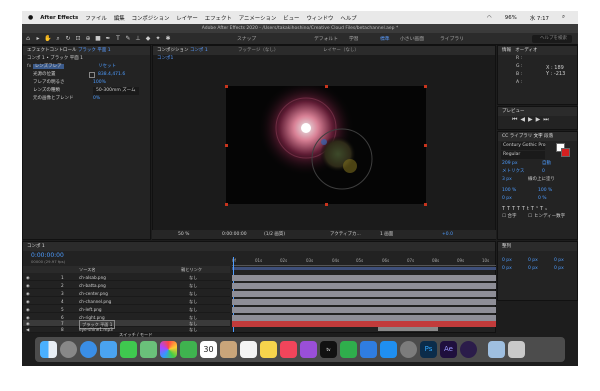 The image size is (600, 391). Describe the element at coordinates (96, 329) in the screenshot. I see `layer-name: eye-shine1.mp3` at that location.